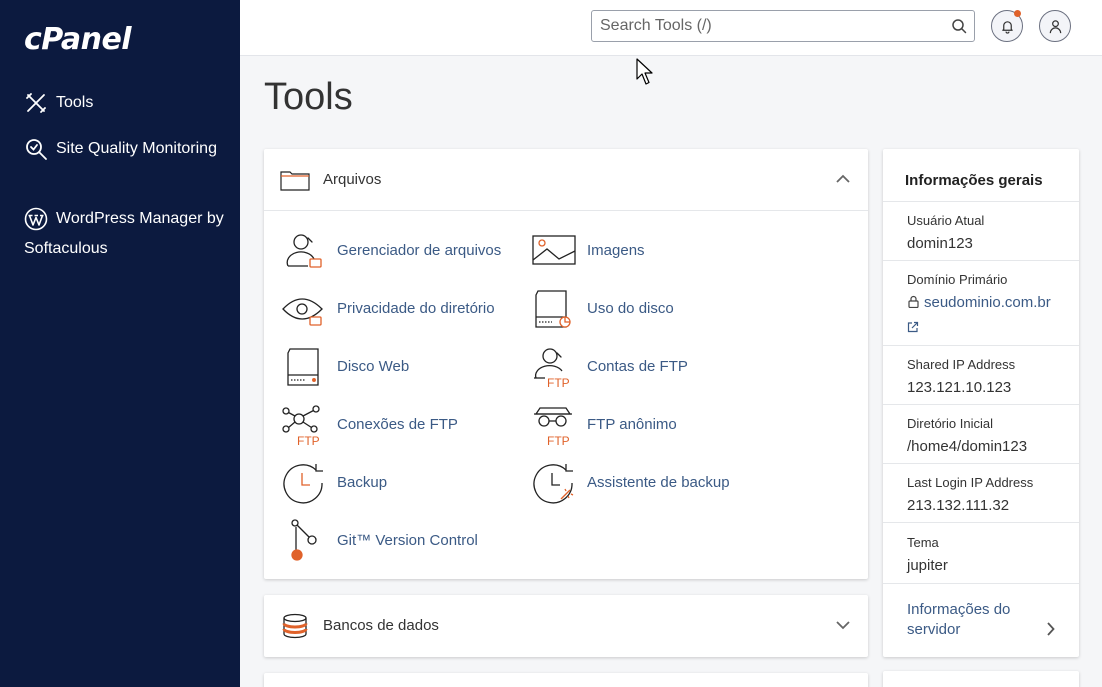 The image size is (1102, 687). I want to click on tool-label: Privacidade do diretório, so click(416, 308).